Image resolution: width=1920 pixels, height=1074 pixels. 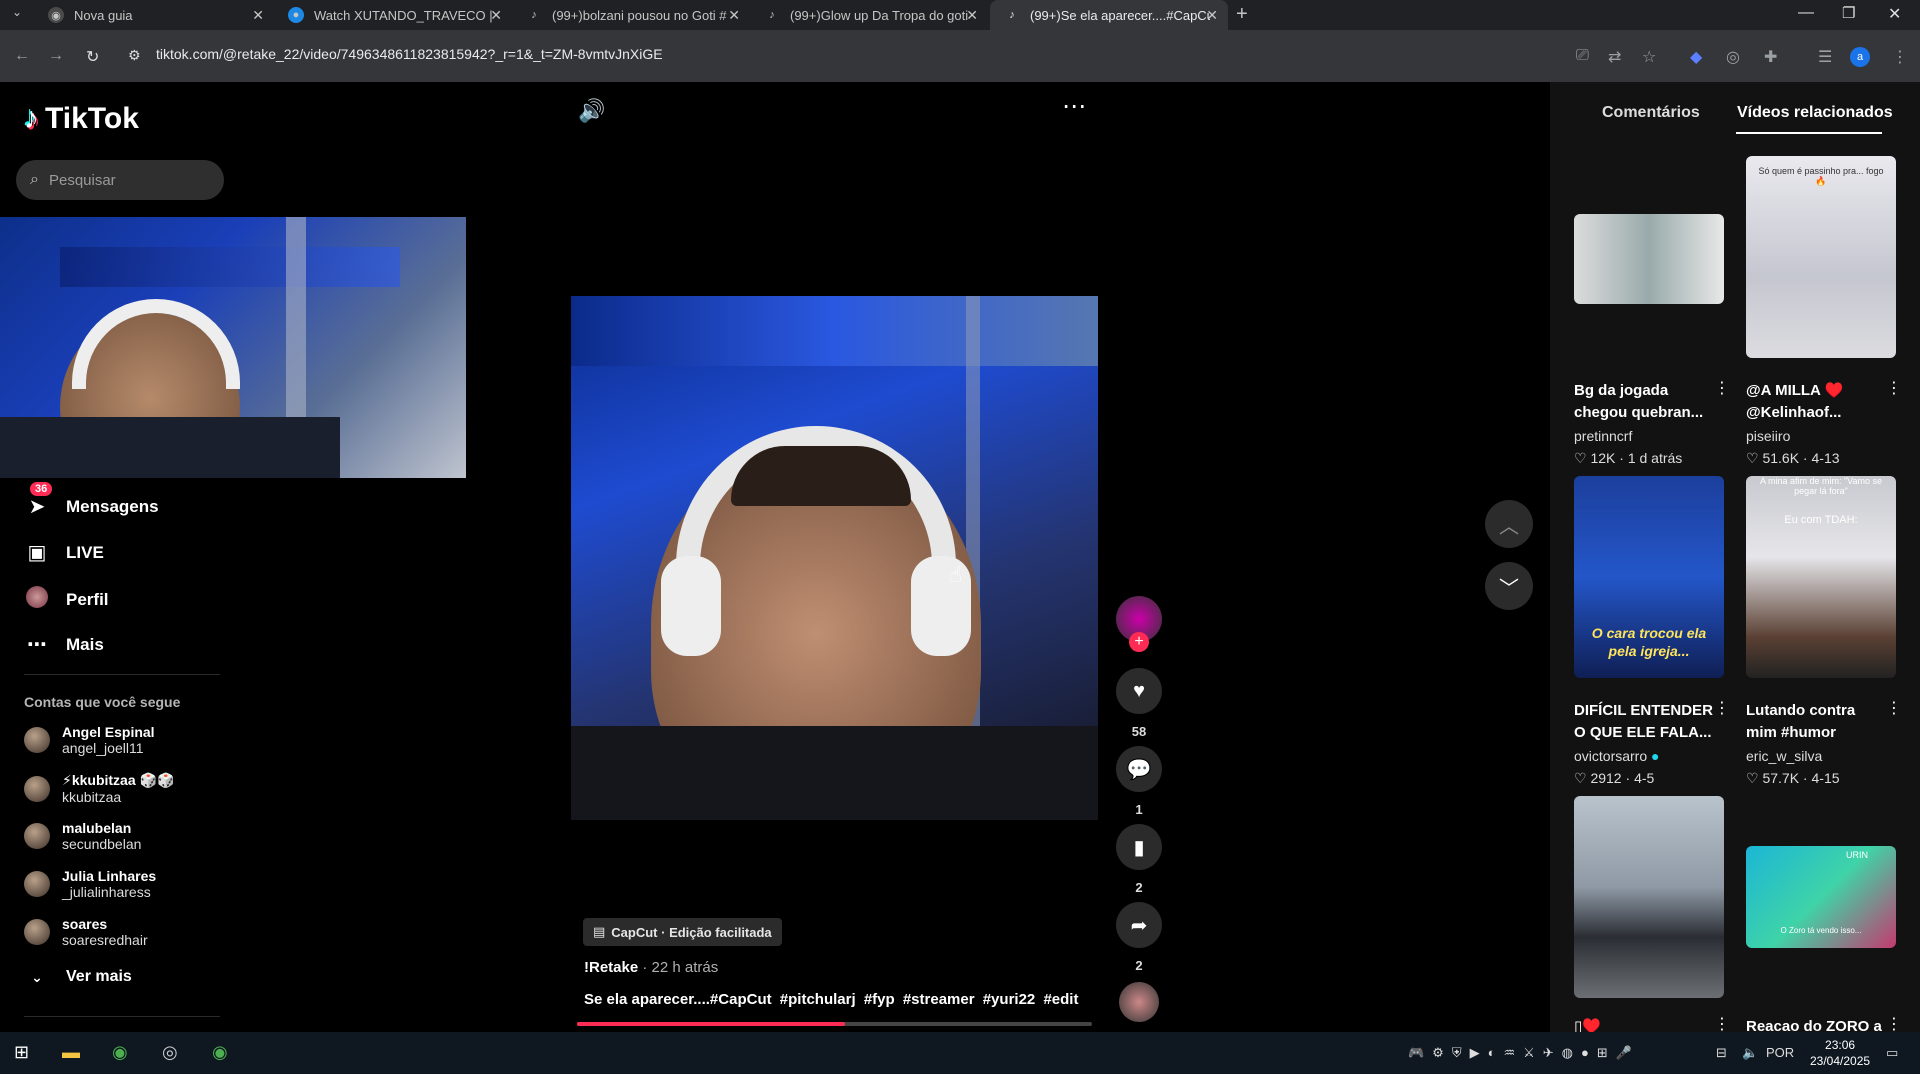 I want to click on hashtag-link: #fyp, so click(x=879, y=999).